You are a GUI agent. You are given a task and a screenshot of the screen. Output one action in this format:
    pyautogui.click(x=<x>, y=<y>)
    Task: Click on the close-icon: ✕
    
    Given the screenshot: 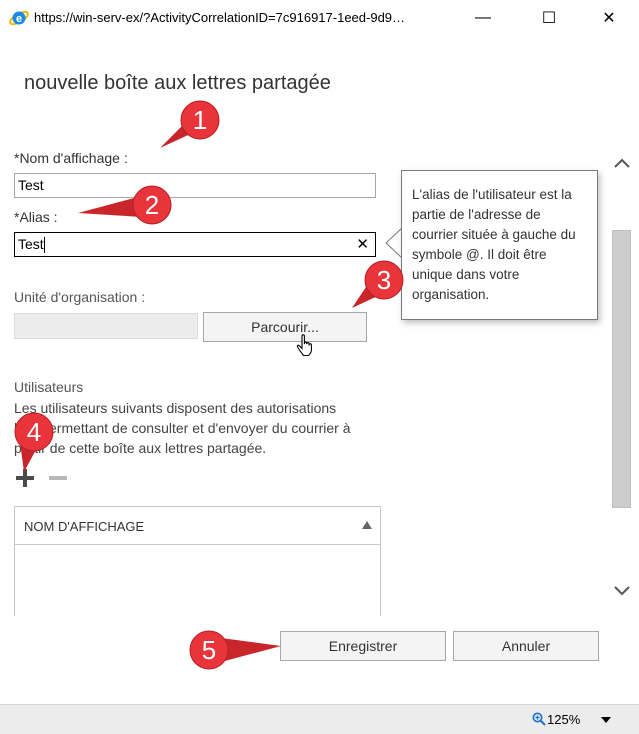 What is the action you would take?
    pyautogui.click(x=609, y=18)
    